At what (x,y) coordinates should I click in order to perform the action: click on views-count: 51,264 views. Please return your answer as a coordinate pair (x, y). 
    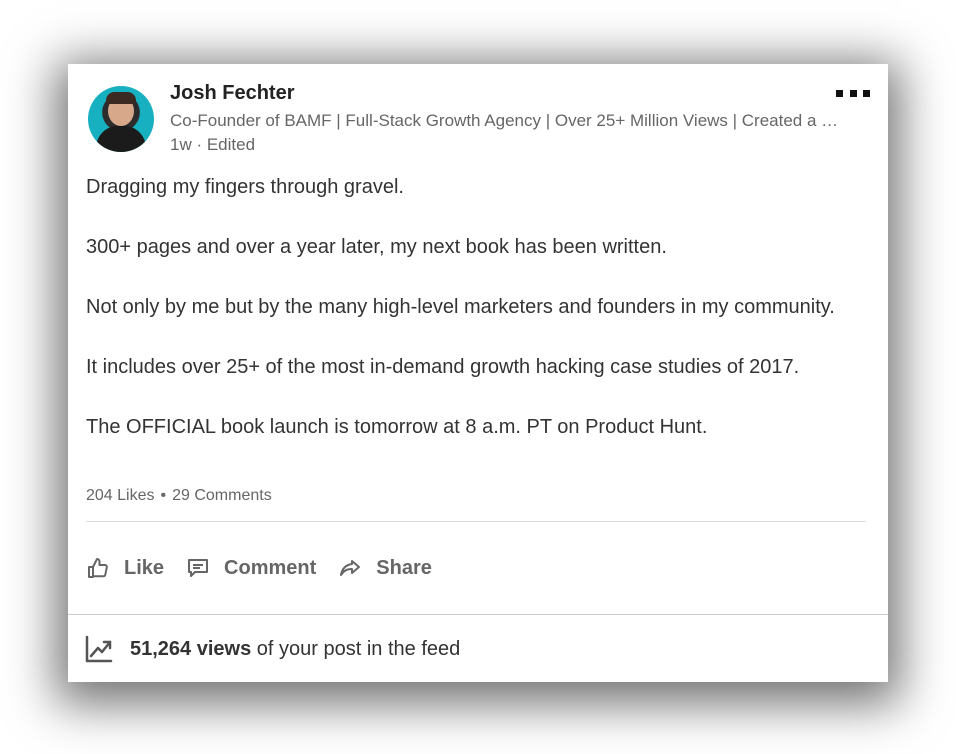
    Looking at the image, I should click on (191, 648).